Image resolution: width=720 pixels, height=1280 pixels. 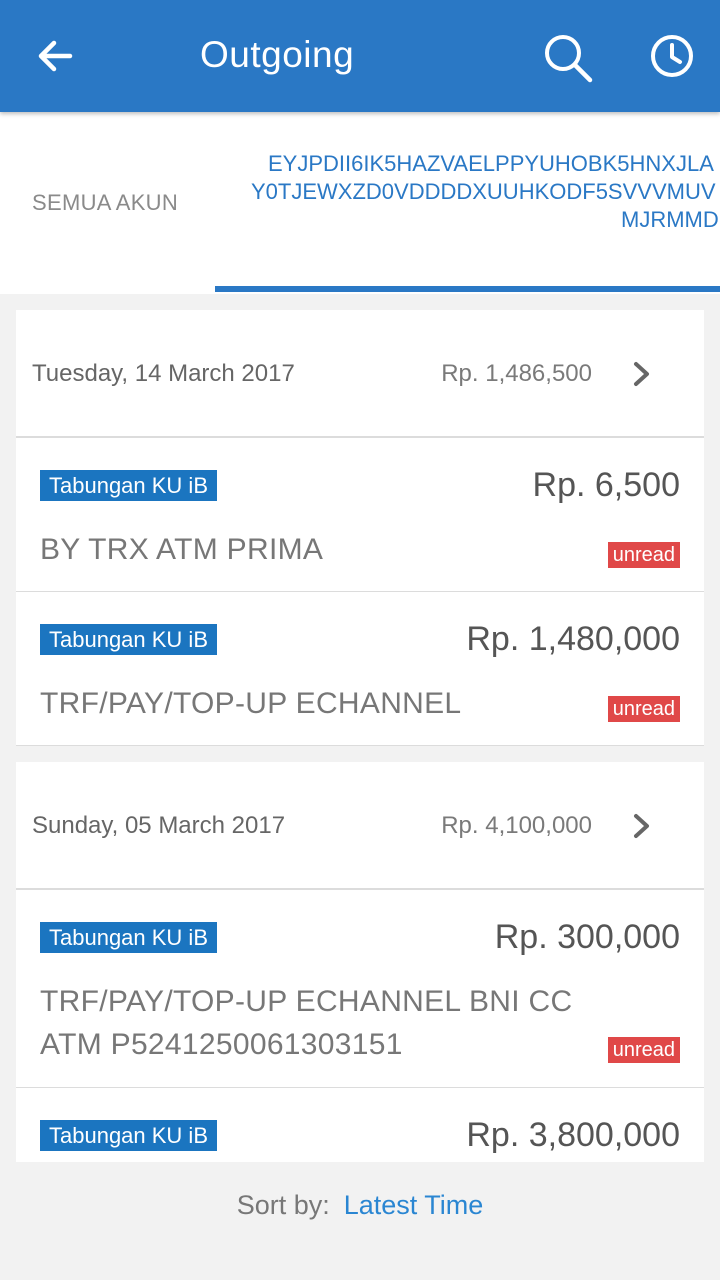 What do you see at coordinates (467, 289) in the screenshot?
I see `tab-active-indicator` at bounding box center [467, 289].